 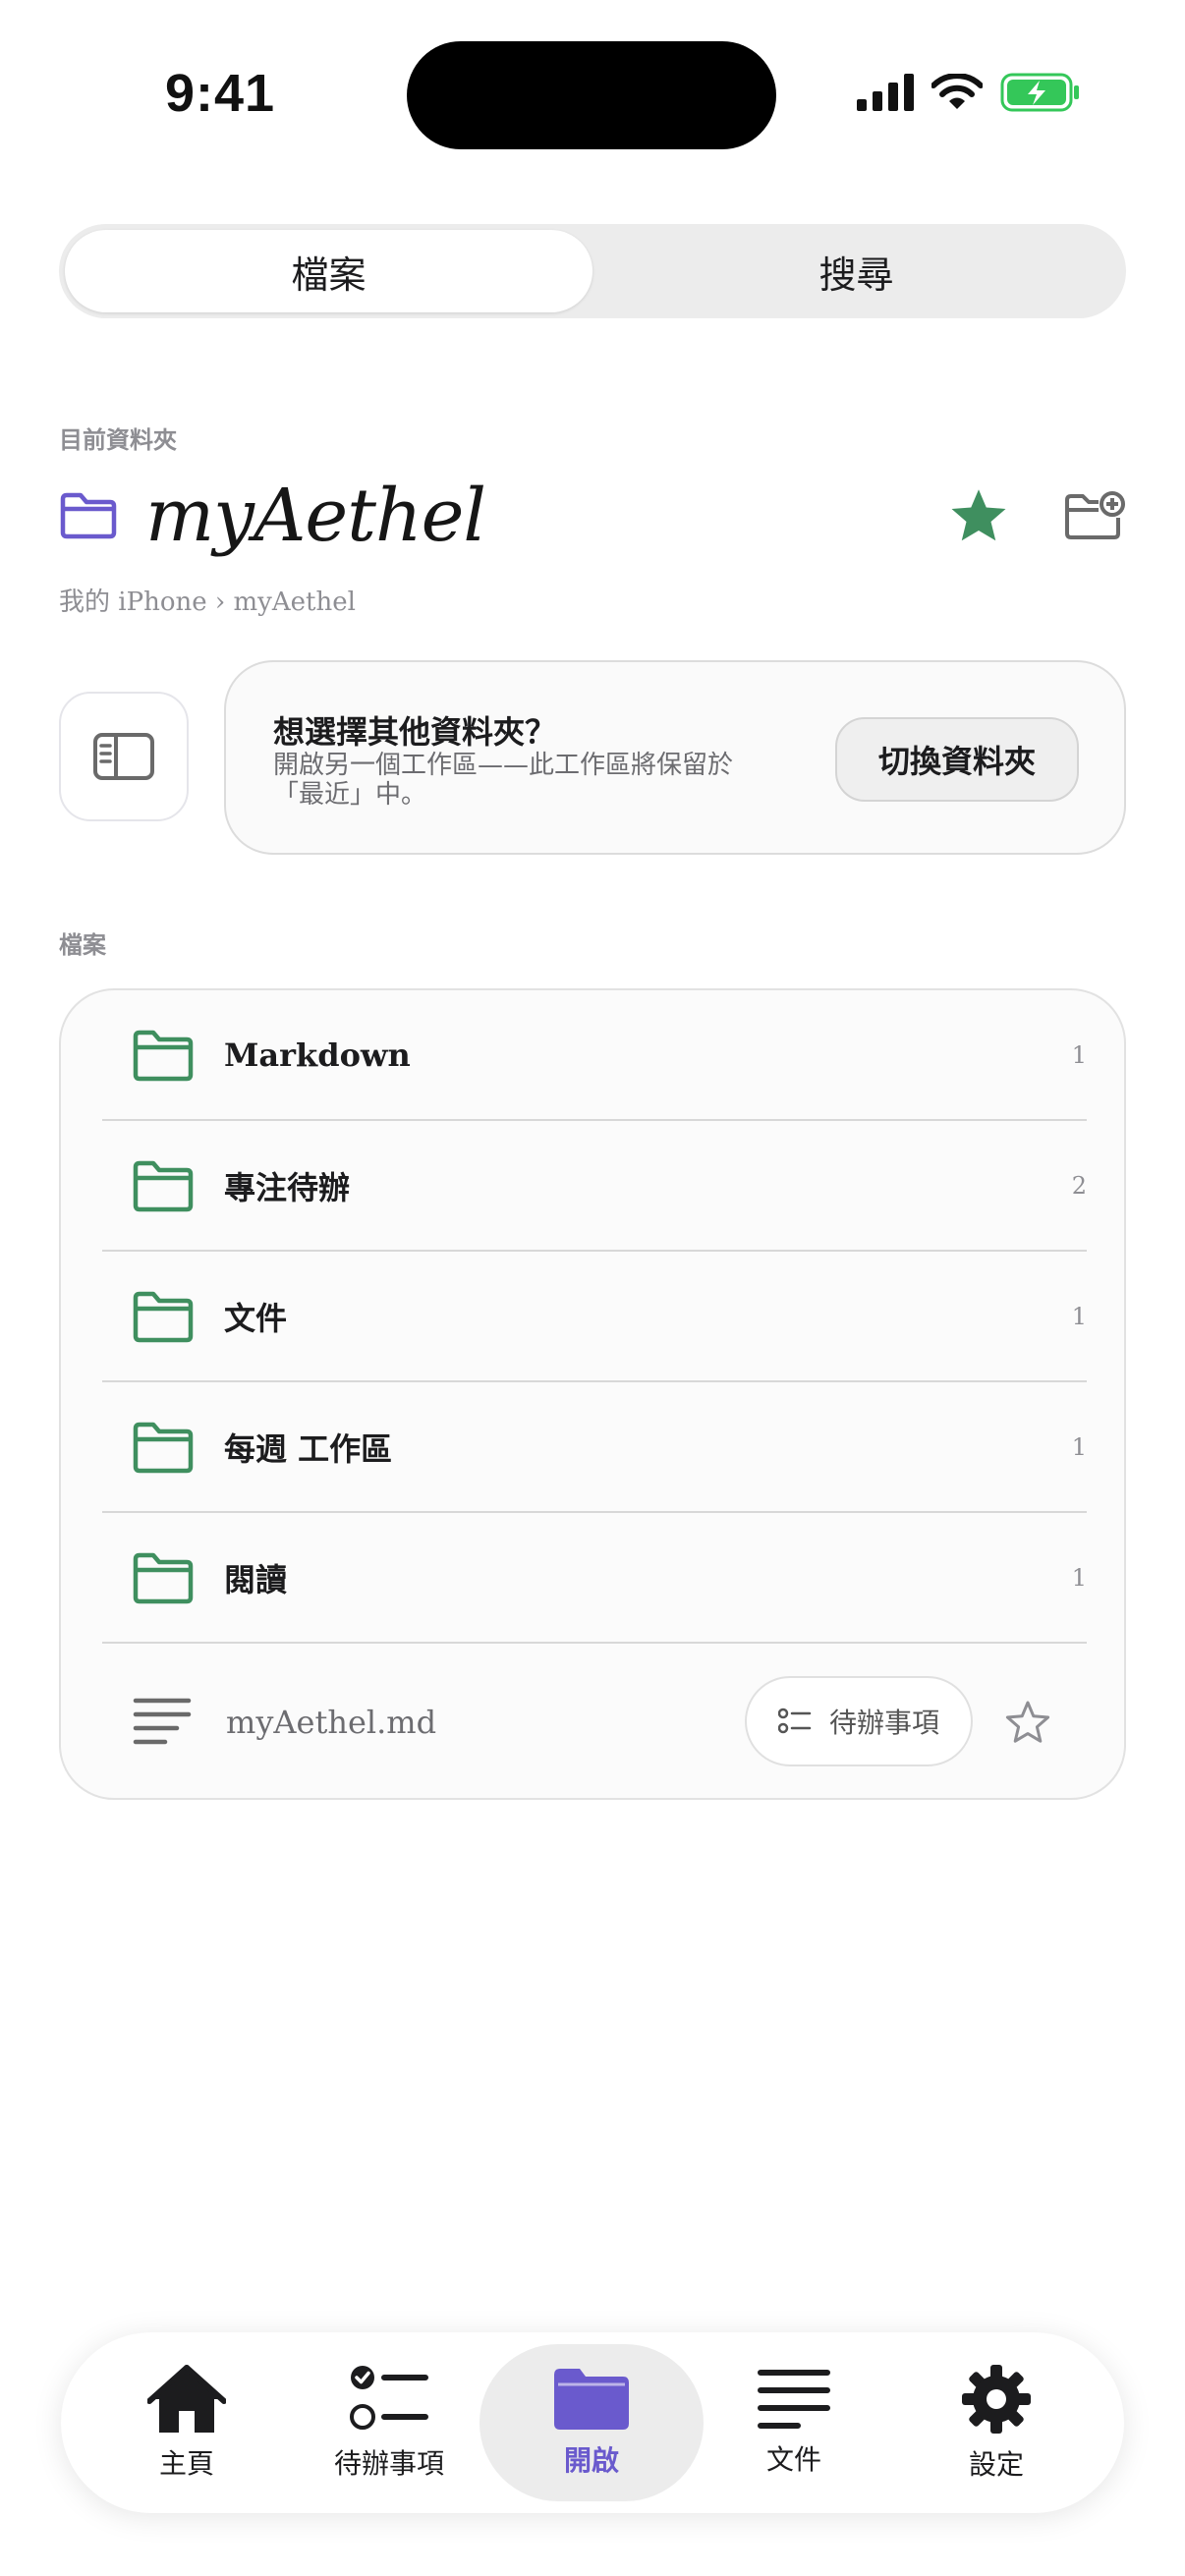 I want to click on switch-folder-card: 想選擇其他資料夾？ 開啟另一個工作區——此工作區將保留於「最近」中。 切換資料夾, so click(x=675, y=757).